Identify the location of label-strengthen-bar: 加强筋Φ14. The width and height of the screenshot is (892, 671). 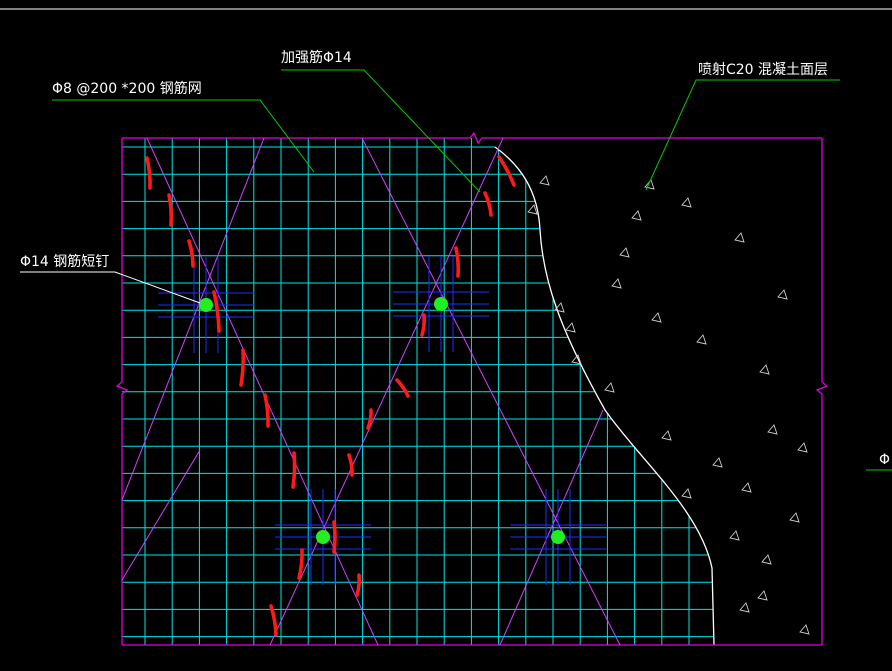
(316, 57).